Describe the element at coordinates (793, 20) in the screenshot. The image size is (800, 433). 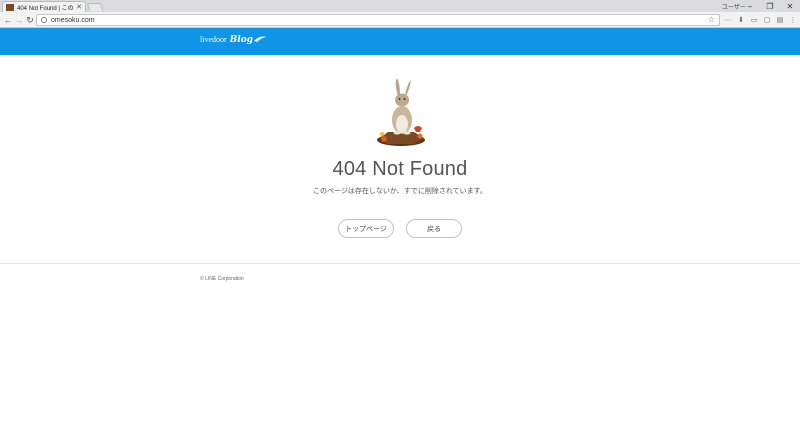
I see `menu-icon: ⋮` at that location.